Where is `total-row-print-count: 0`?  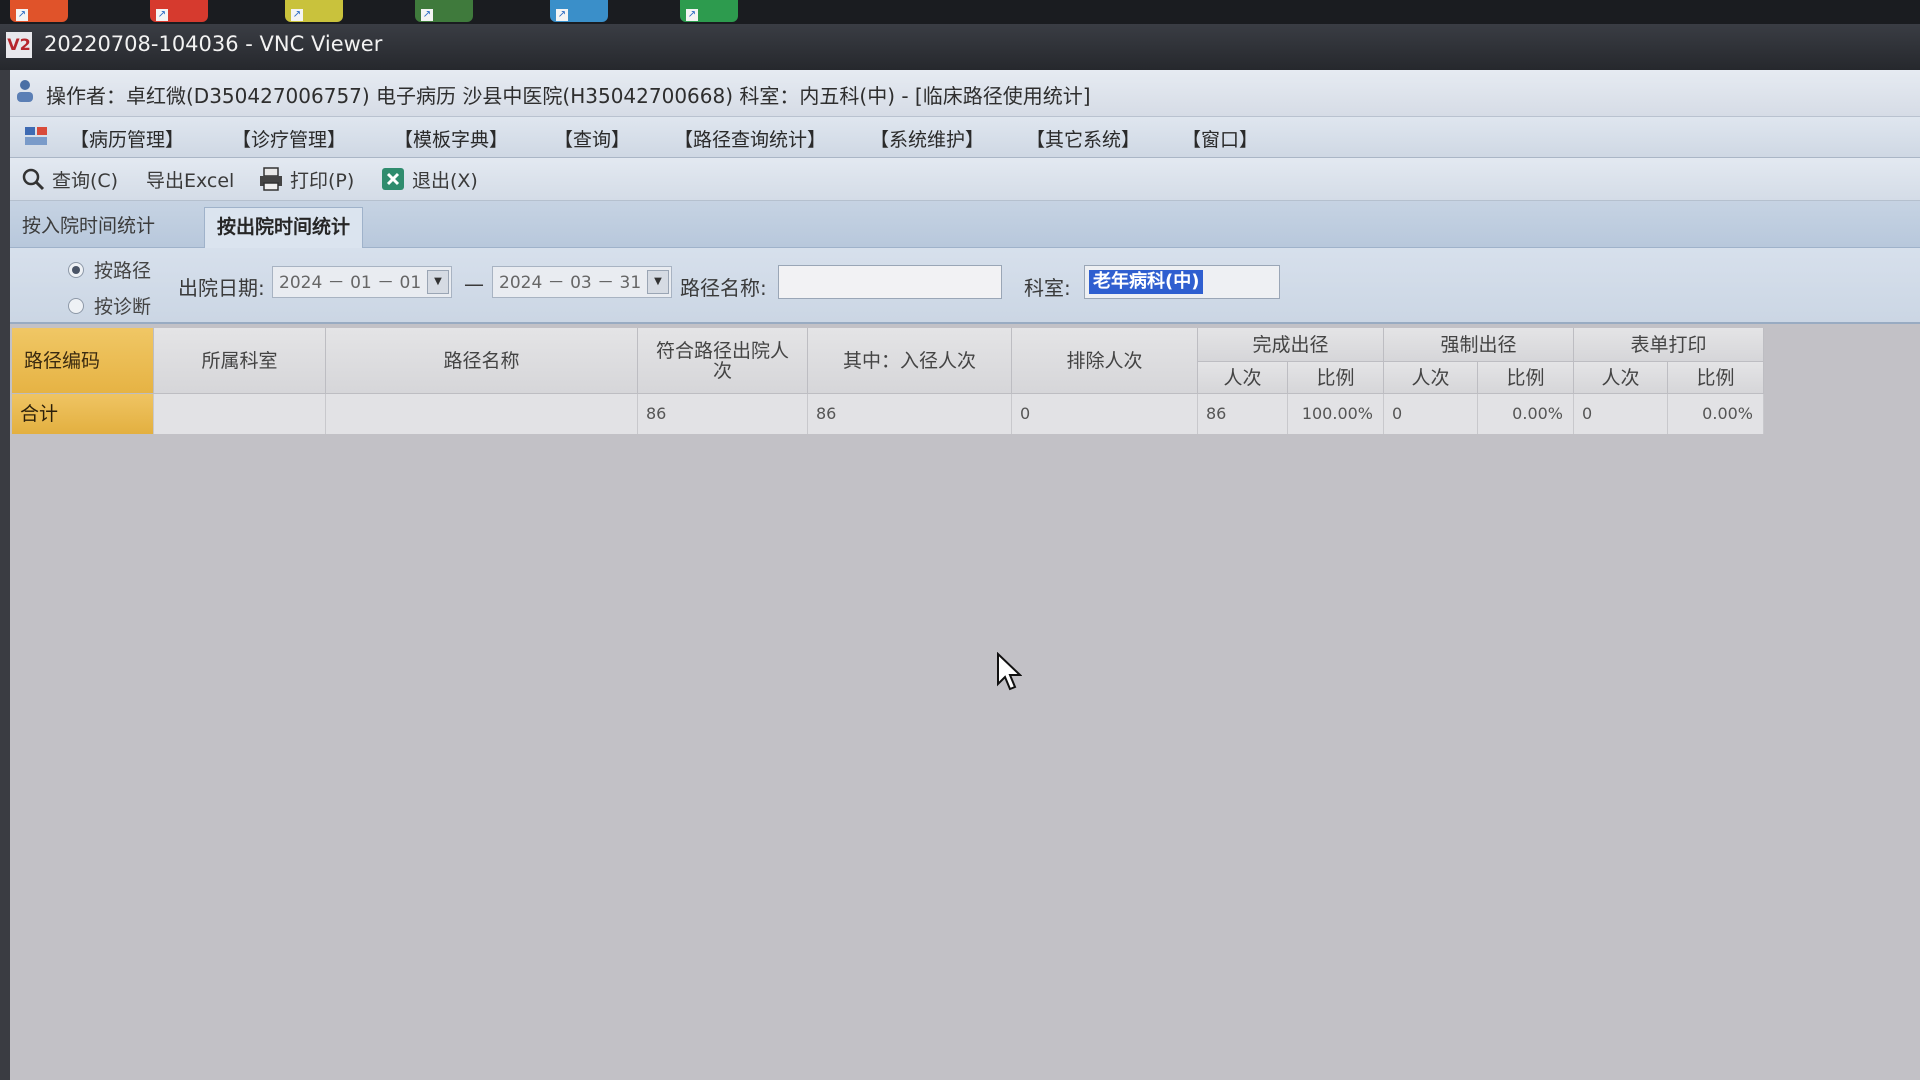 total-row-print-count: 0 is located at coordinates (1621, 414).